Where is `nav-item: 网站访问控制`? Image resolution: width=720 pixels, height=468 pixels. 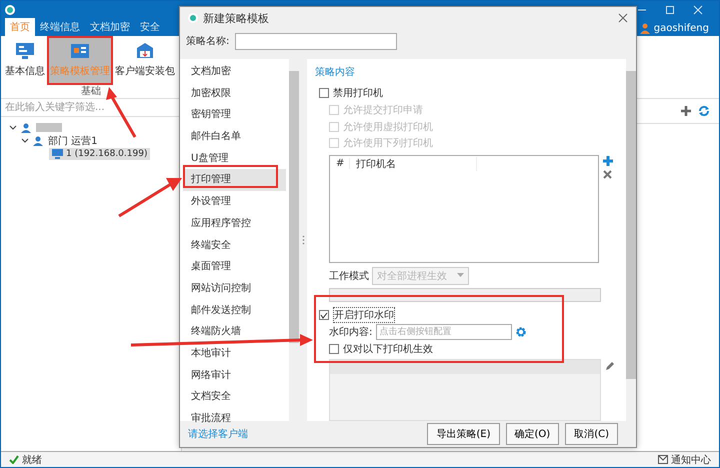 nav-item: 网站访问控制 is located at coordinates (234, 289).